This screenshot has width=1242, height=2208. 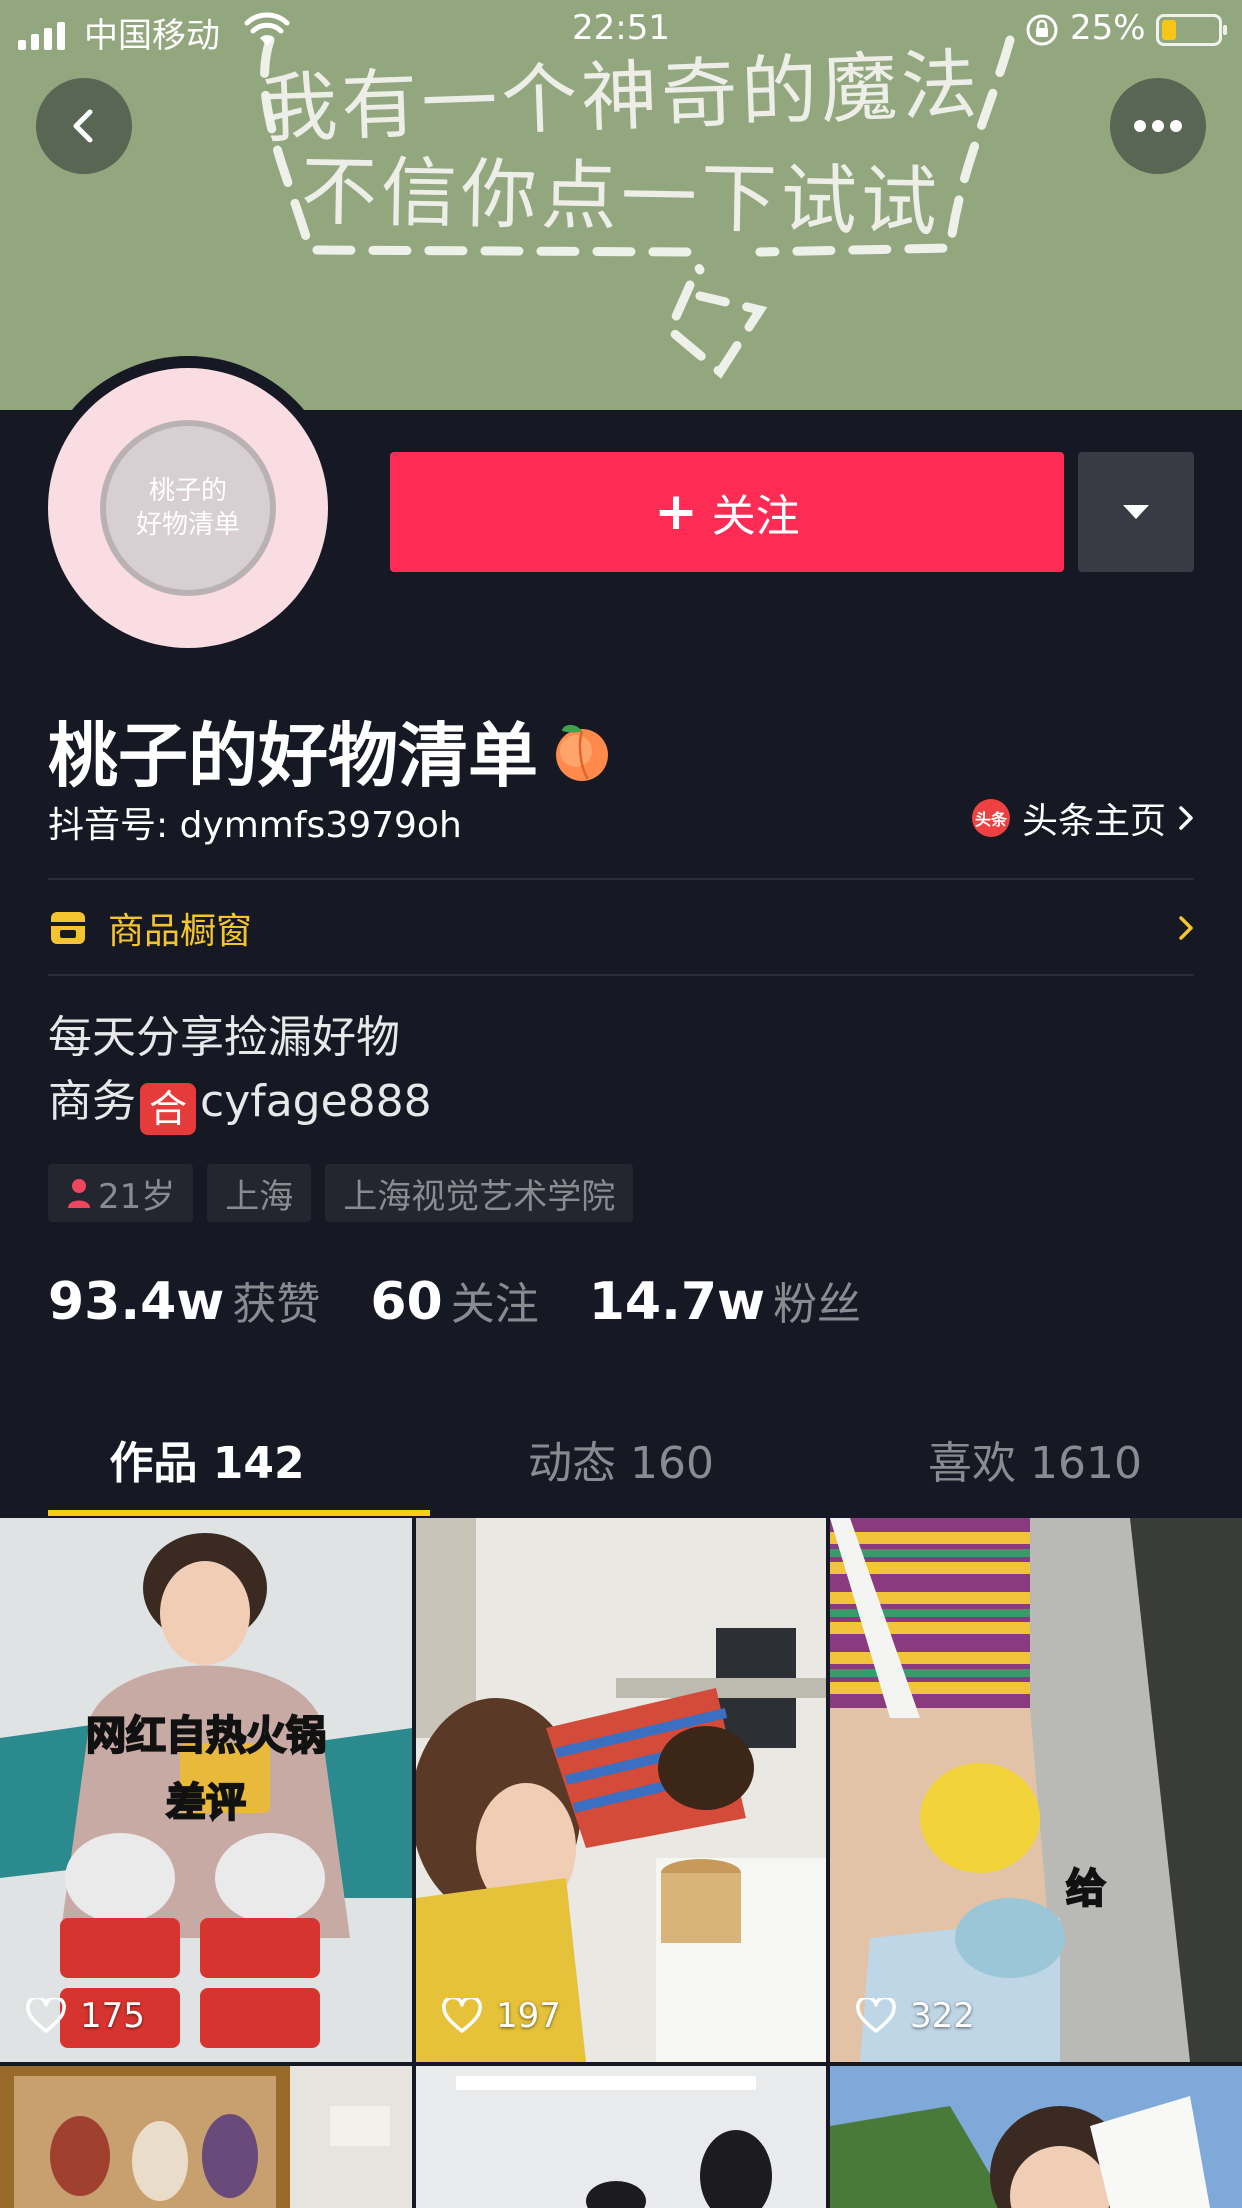 I want to click on more-options-button, so click(x=1158, y=126).